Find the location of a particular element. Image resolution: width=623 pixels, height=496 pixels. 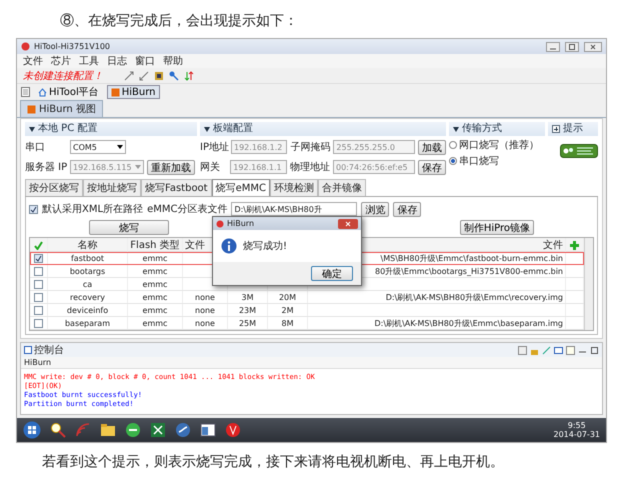

key-icon is located at coordinates (174, 75).